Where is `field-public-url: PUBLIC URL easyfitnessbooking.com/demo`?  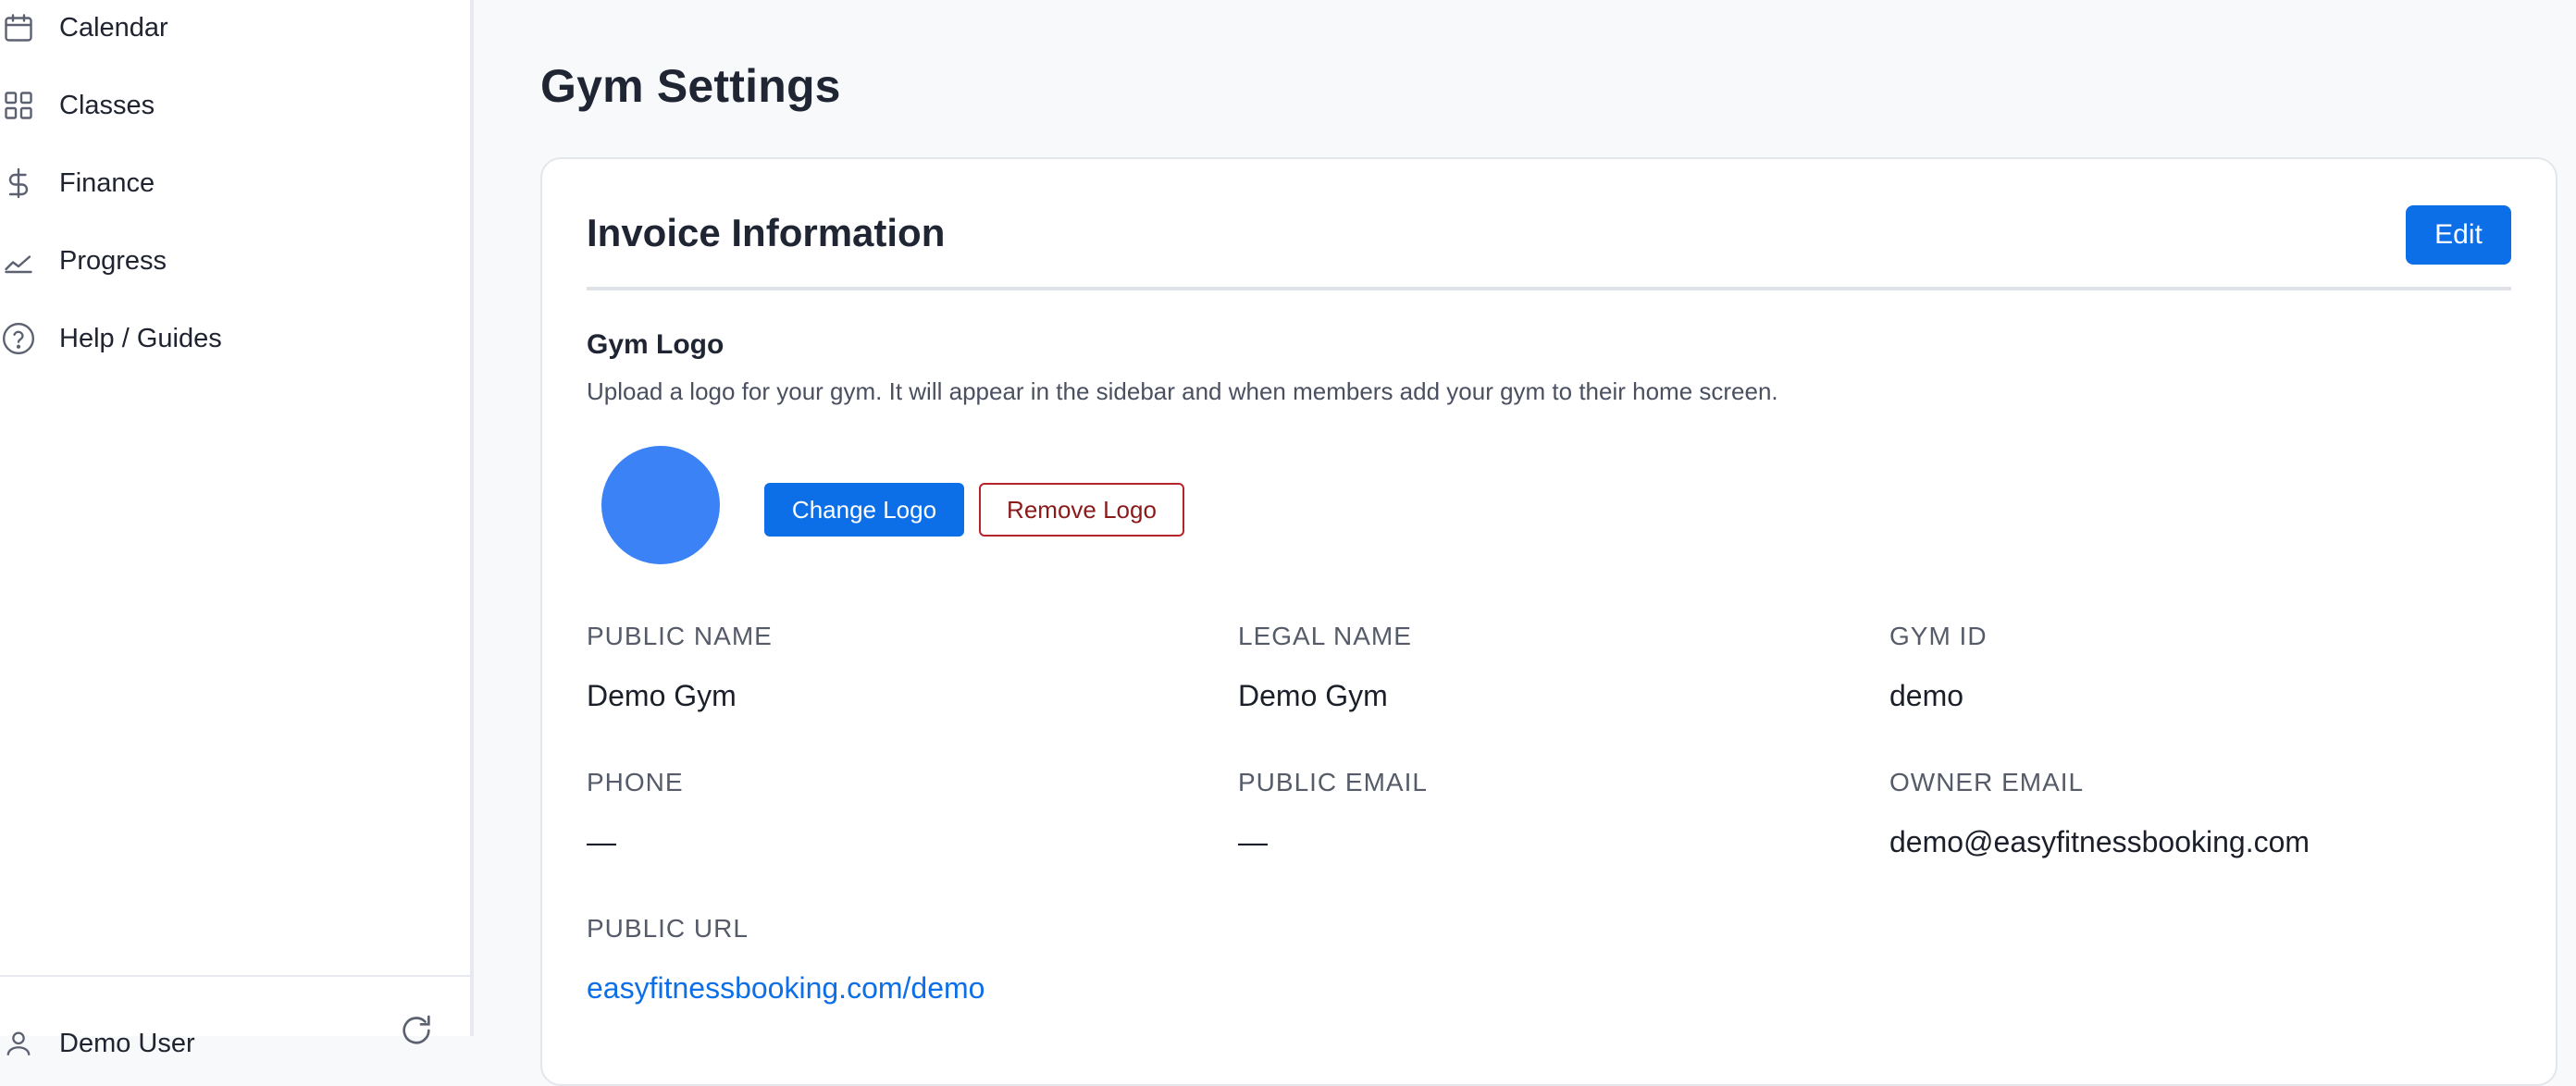
field-public-url: PUBLIC URL easyfitnessbooking.com/demo is located at coordinates (786, 960).